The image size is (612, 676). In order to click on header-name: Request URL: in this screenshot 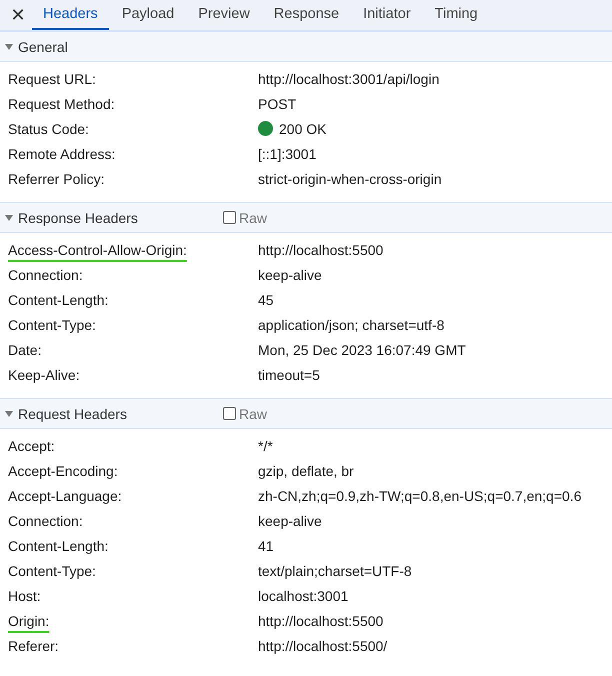, I will do `click(52, 78)`.